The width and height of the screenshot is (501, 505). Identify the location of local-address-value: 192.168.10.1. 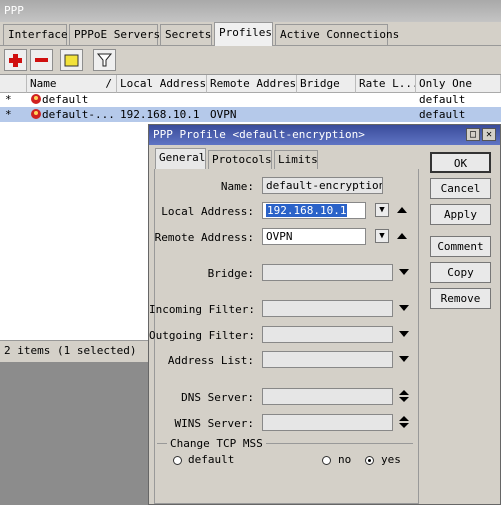
(307, 210).